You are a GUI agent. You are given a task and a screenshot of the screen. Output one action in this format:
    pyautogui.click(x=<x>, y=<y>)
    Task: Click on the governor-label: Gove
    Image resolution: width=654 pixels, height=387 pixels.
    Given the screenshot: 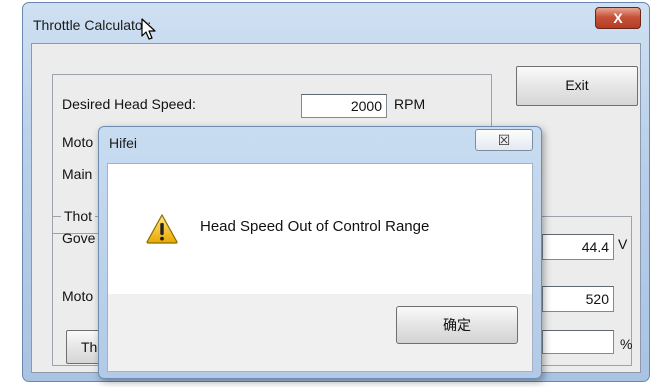 What is the action you would take?
    pyautogui.click(x=79, y=238)
    